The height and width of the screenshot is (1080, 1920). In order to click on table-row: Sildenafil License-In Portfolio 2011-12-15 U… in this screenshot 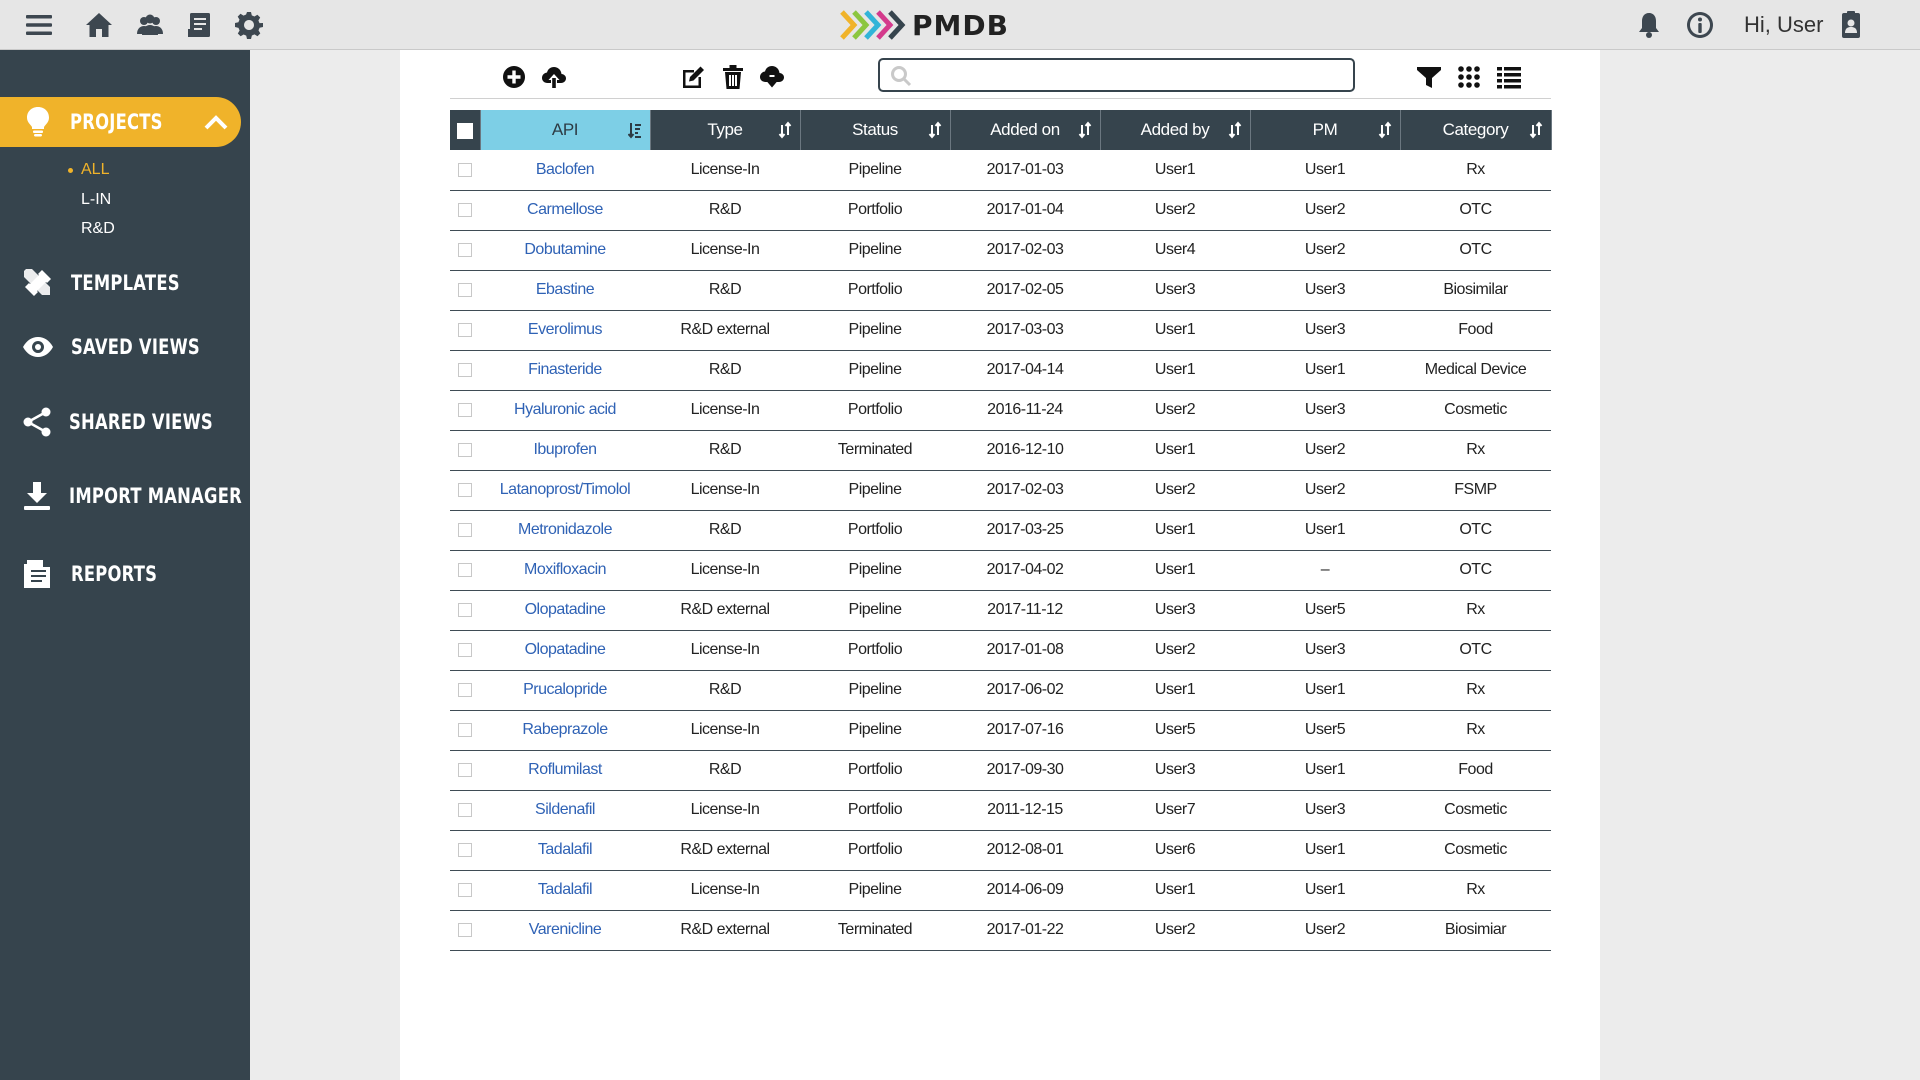, I will do `click(1000, 810)`.